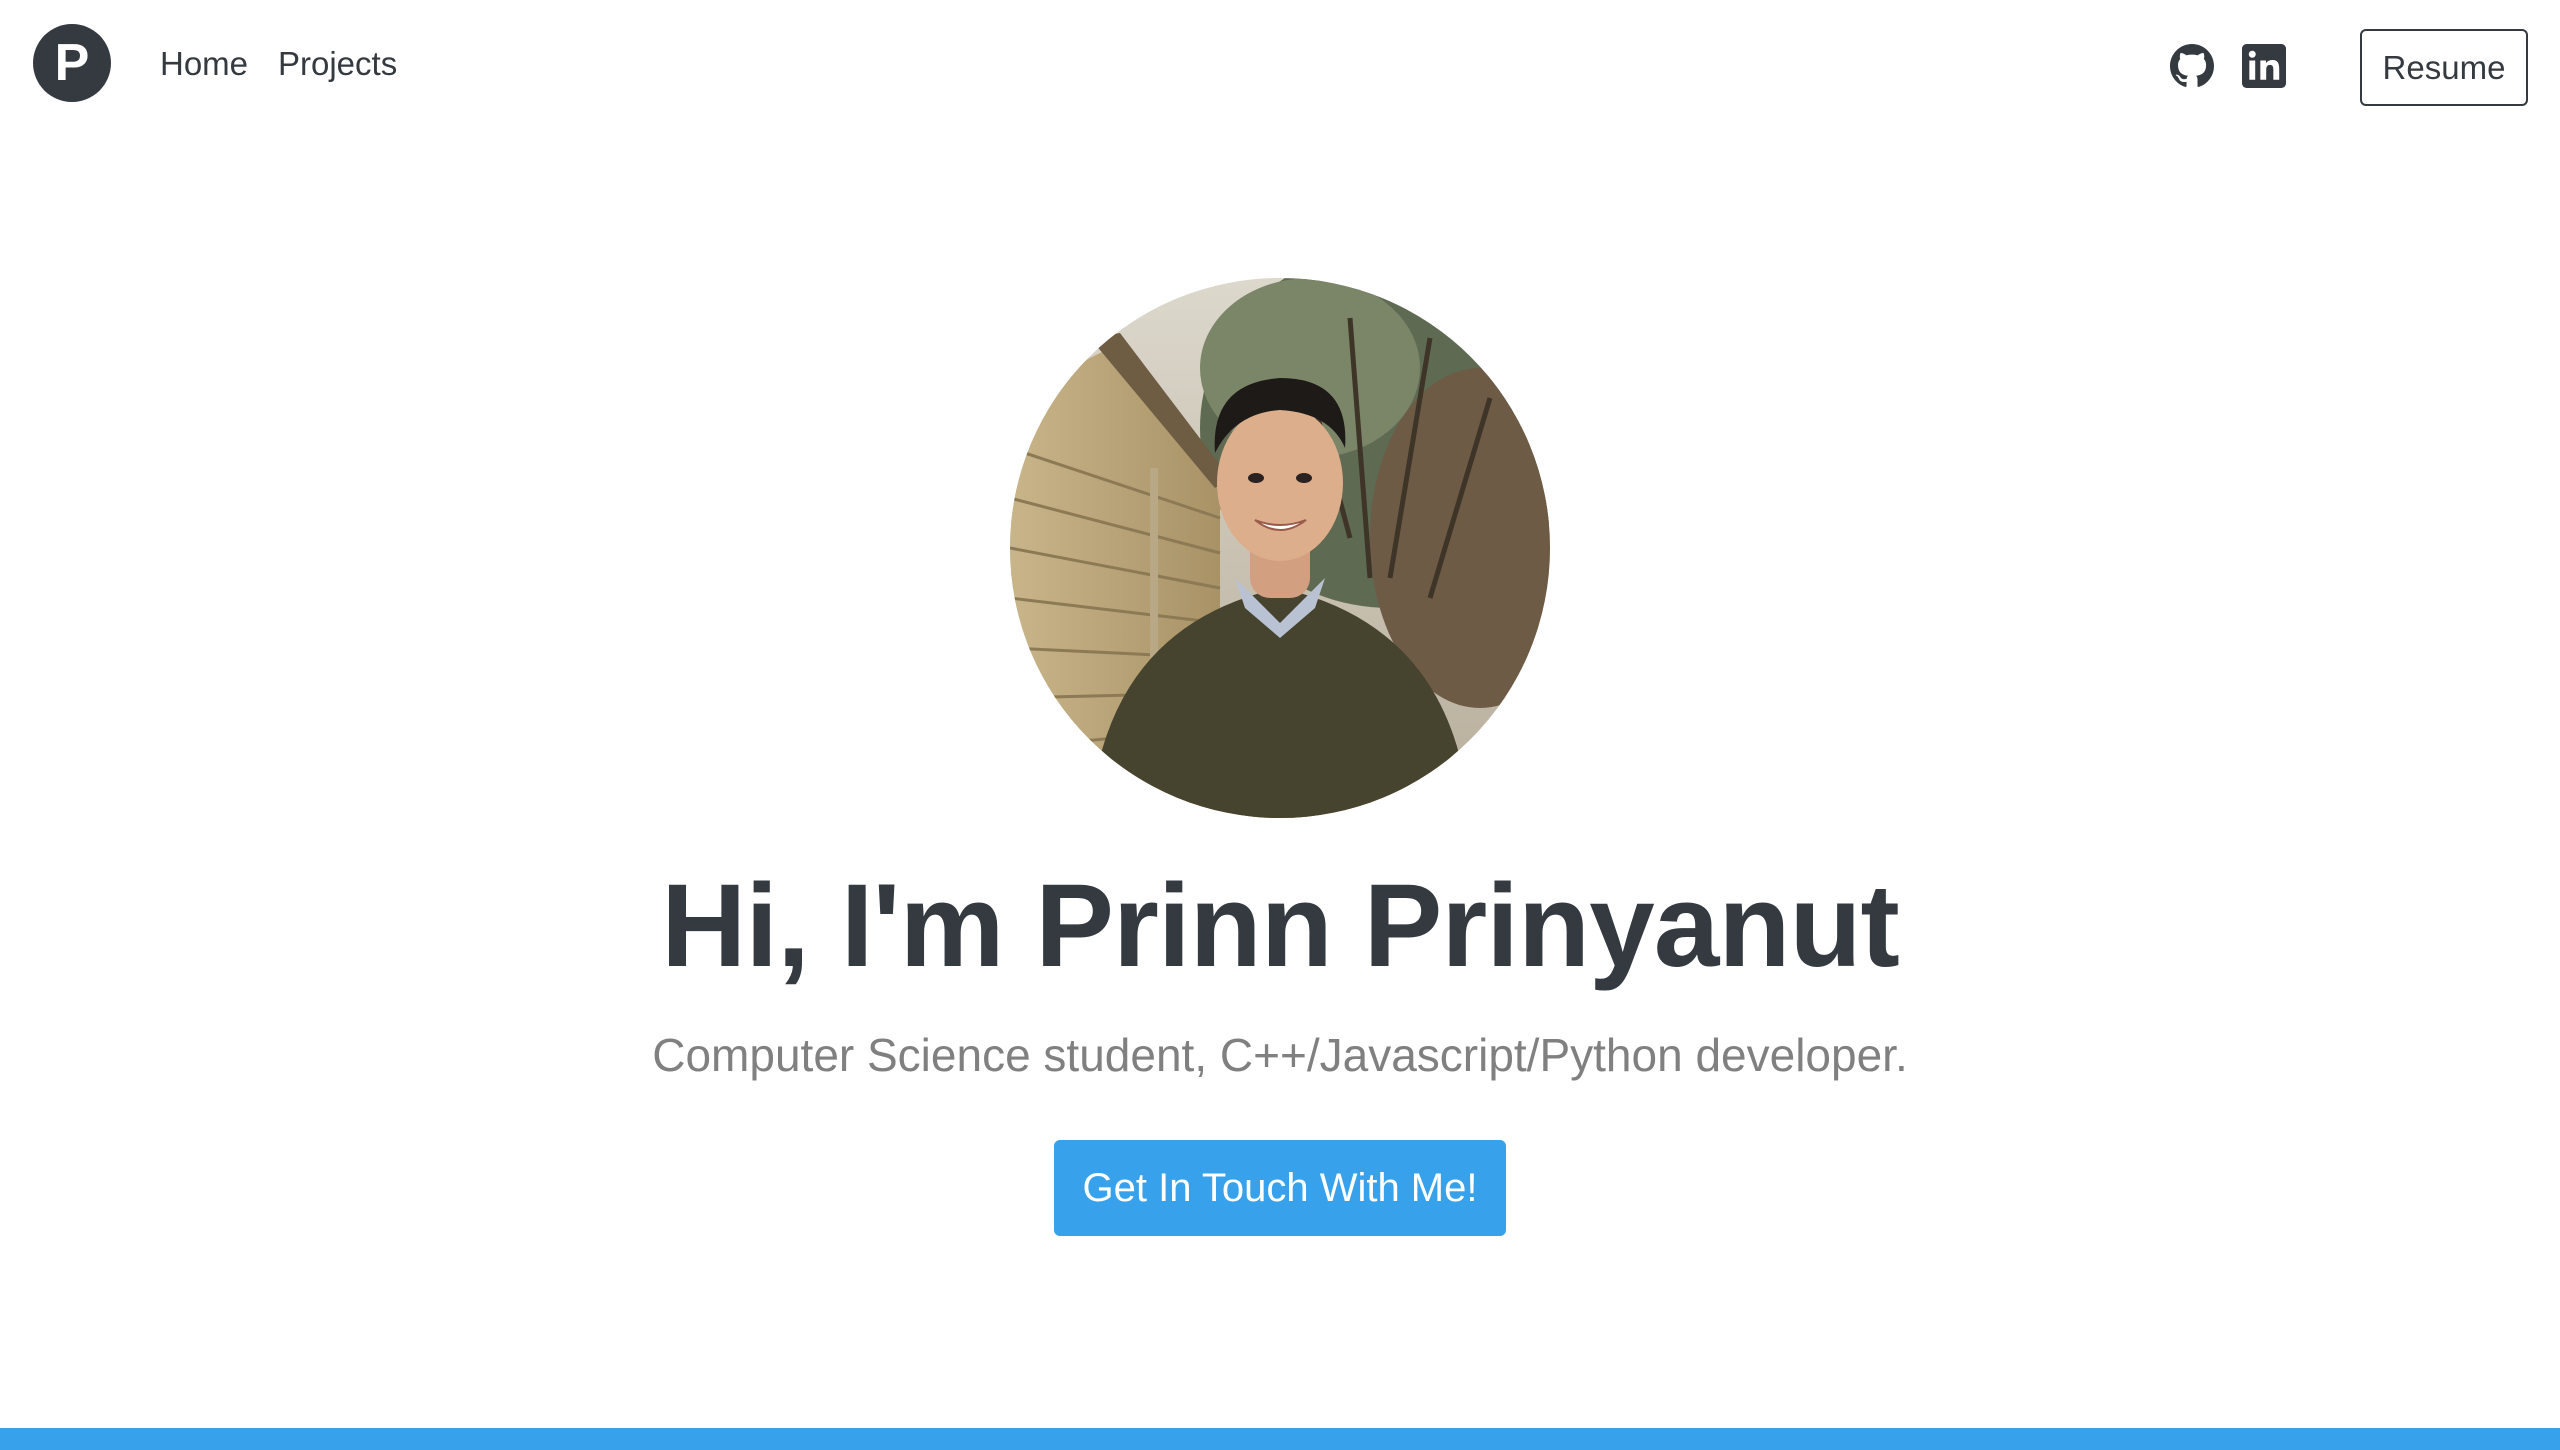  I want to click on github-icon, so click(2192, 66).